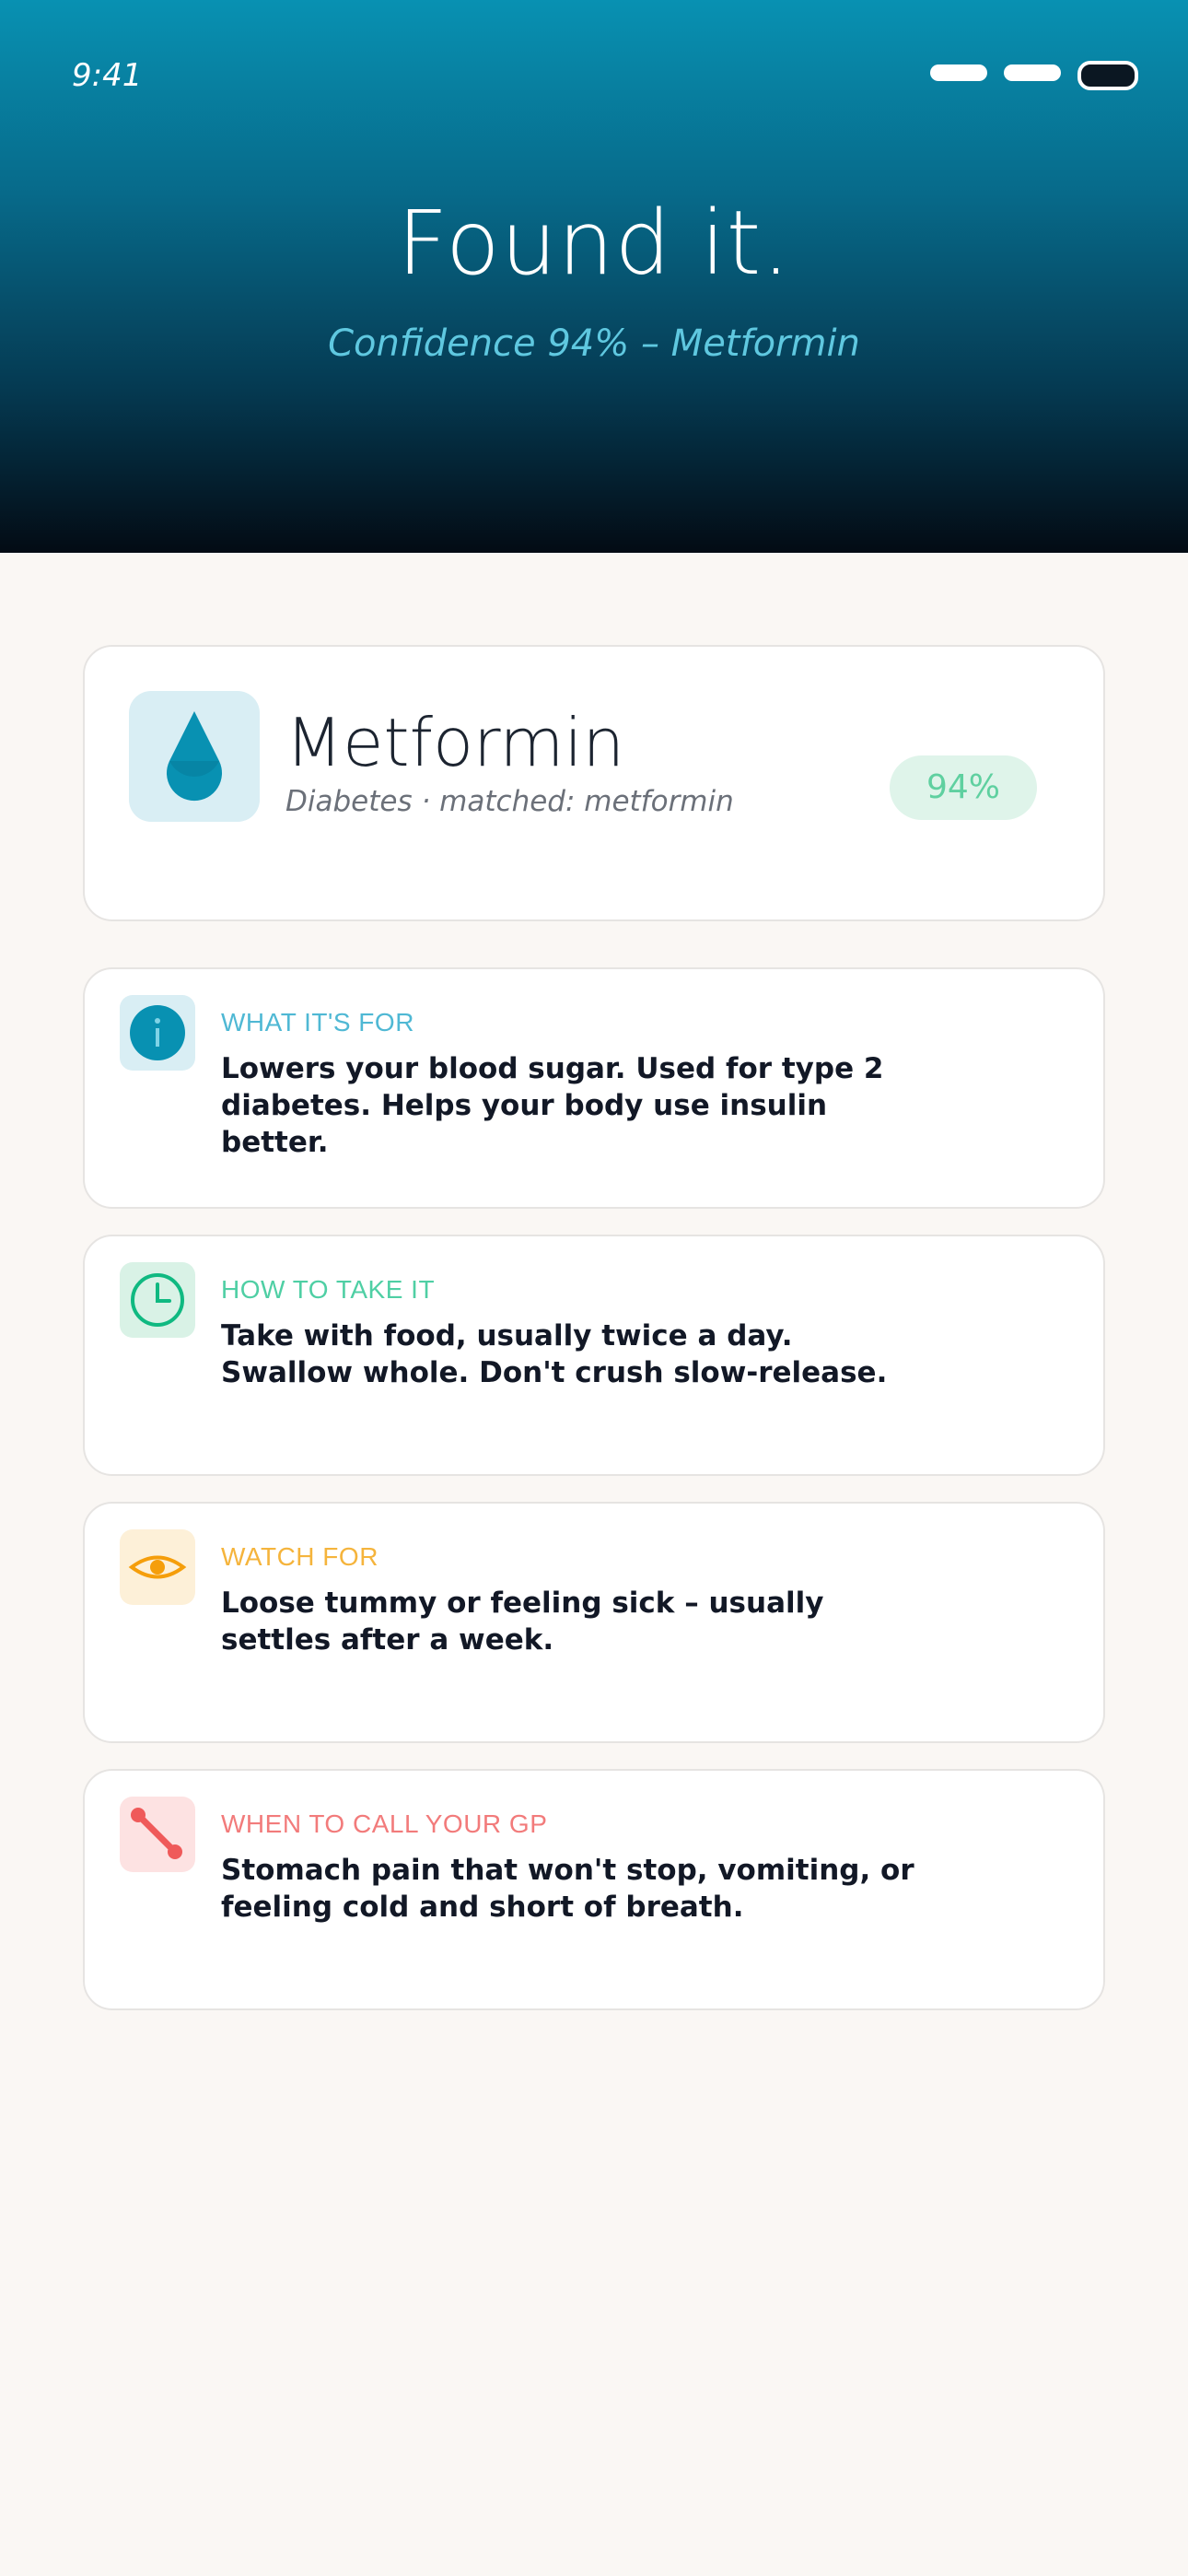 This screenshot has height=2576, width=1188. Describe the element at coordinates (964, 787) in the screenshot. I see `confidence-badge: 94%` at that location.